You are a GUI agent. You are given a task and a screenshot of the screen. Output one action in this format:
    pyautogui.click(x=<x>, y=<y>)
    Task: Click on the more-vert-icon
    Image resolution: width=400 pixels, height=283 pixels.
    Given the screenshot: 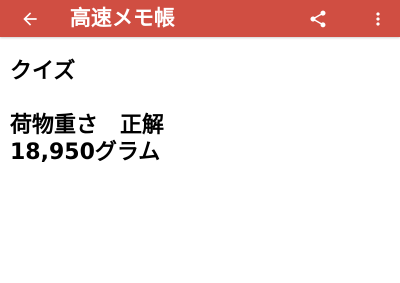 What is the action you would take?
    pyautogui.click(x=378, y=18)
    